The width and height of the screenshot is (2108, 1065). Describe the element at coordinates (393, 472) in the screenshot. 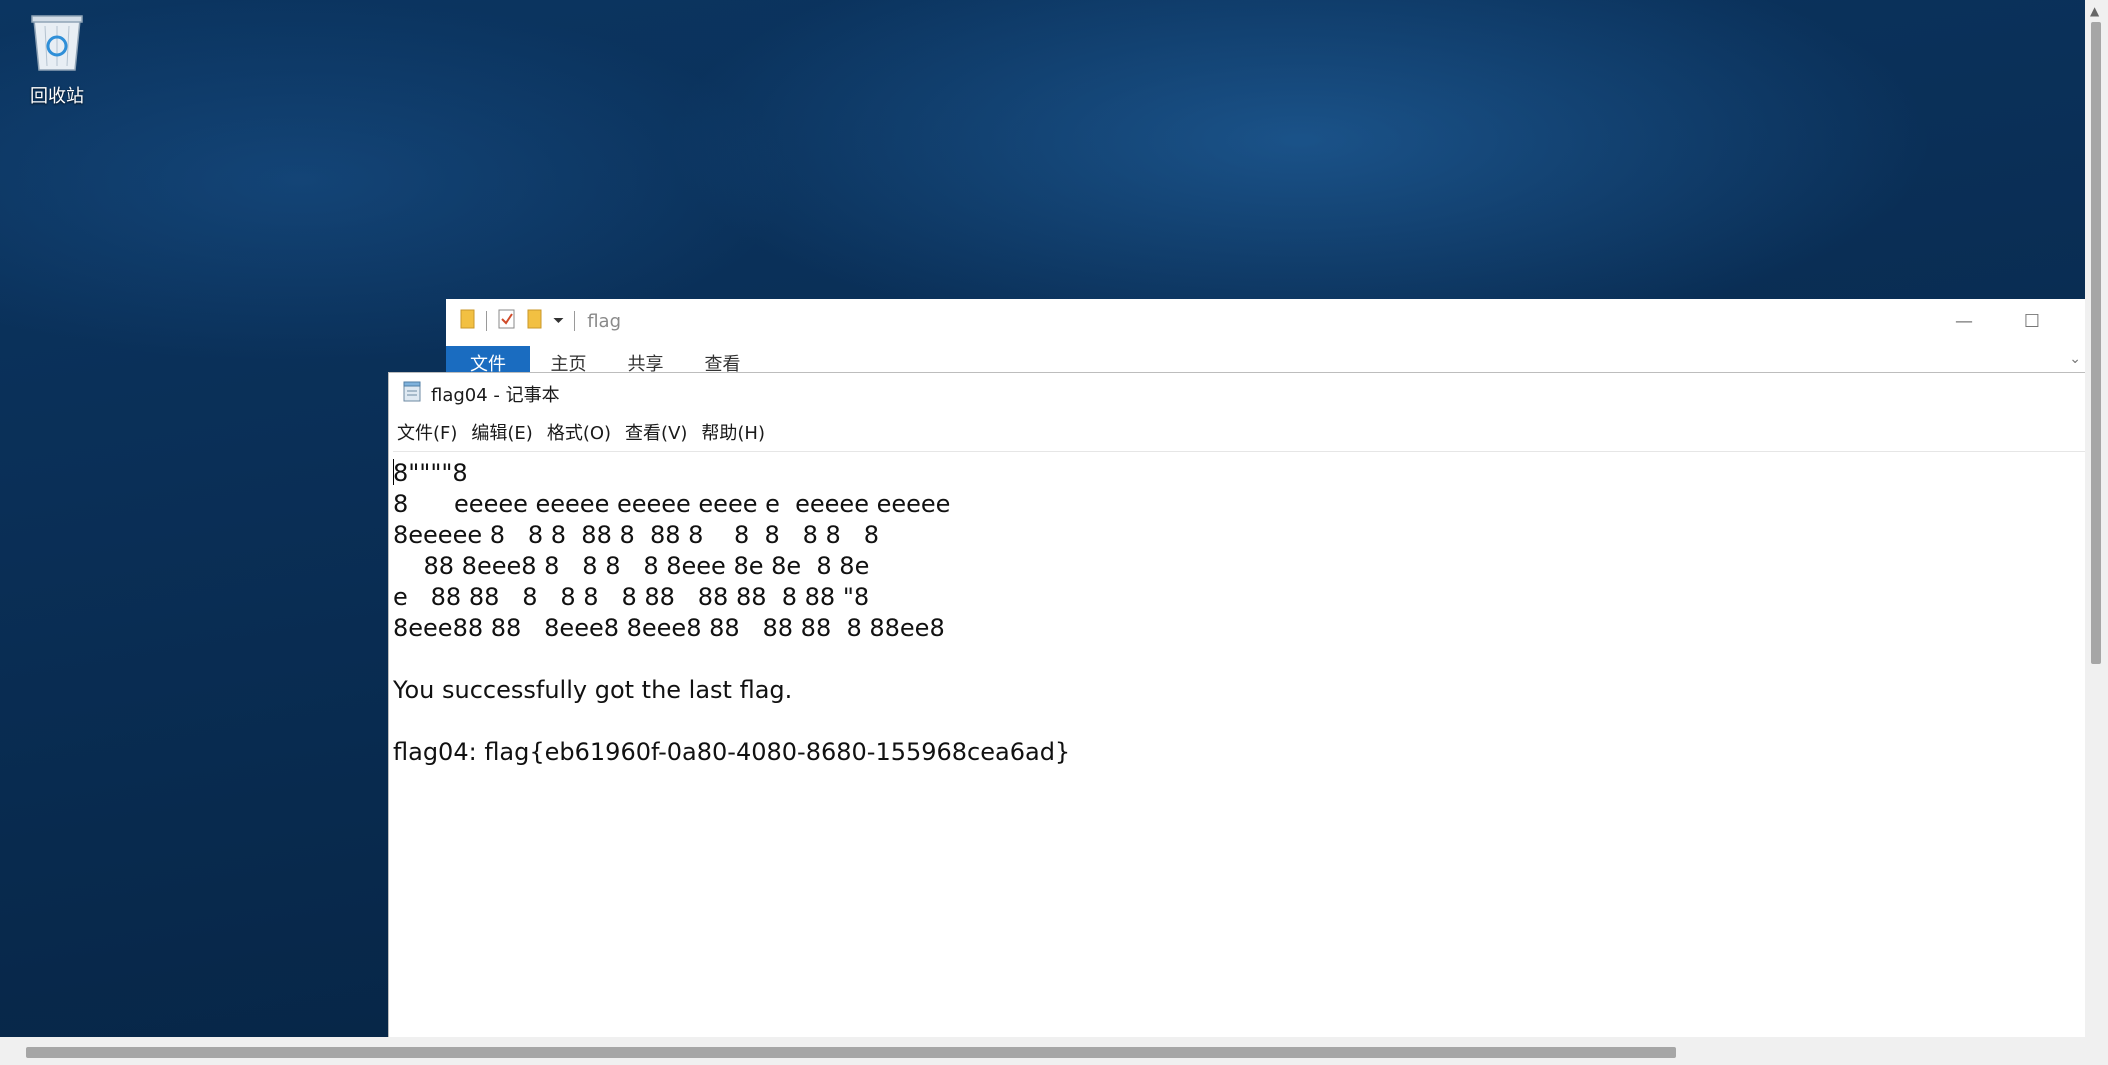

I see `text-caret` at that location.